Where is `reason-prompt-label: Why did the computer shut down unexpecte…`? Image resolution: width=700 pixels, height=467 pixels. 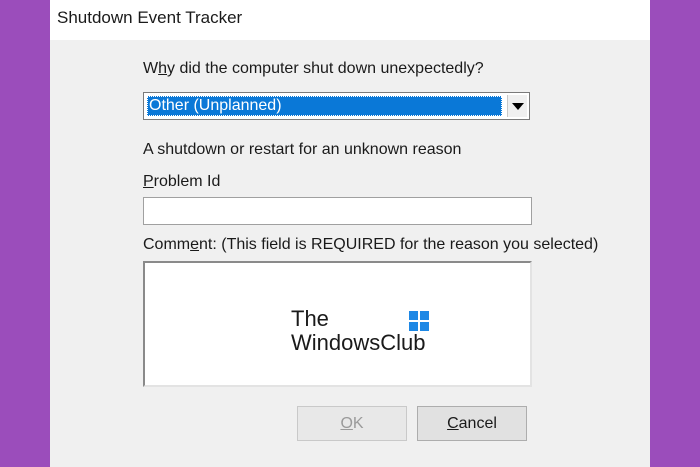 reason-prompt-label: Why did the computer shut down unexpecte… is located at coordinates (313, 68).